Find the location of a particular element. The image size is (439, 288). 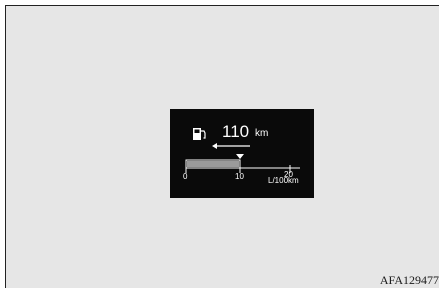

tick-label-10: 10 is located at coordinates (239, 176).